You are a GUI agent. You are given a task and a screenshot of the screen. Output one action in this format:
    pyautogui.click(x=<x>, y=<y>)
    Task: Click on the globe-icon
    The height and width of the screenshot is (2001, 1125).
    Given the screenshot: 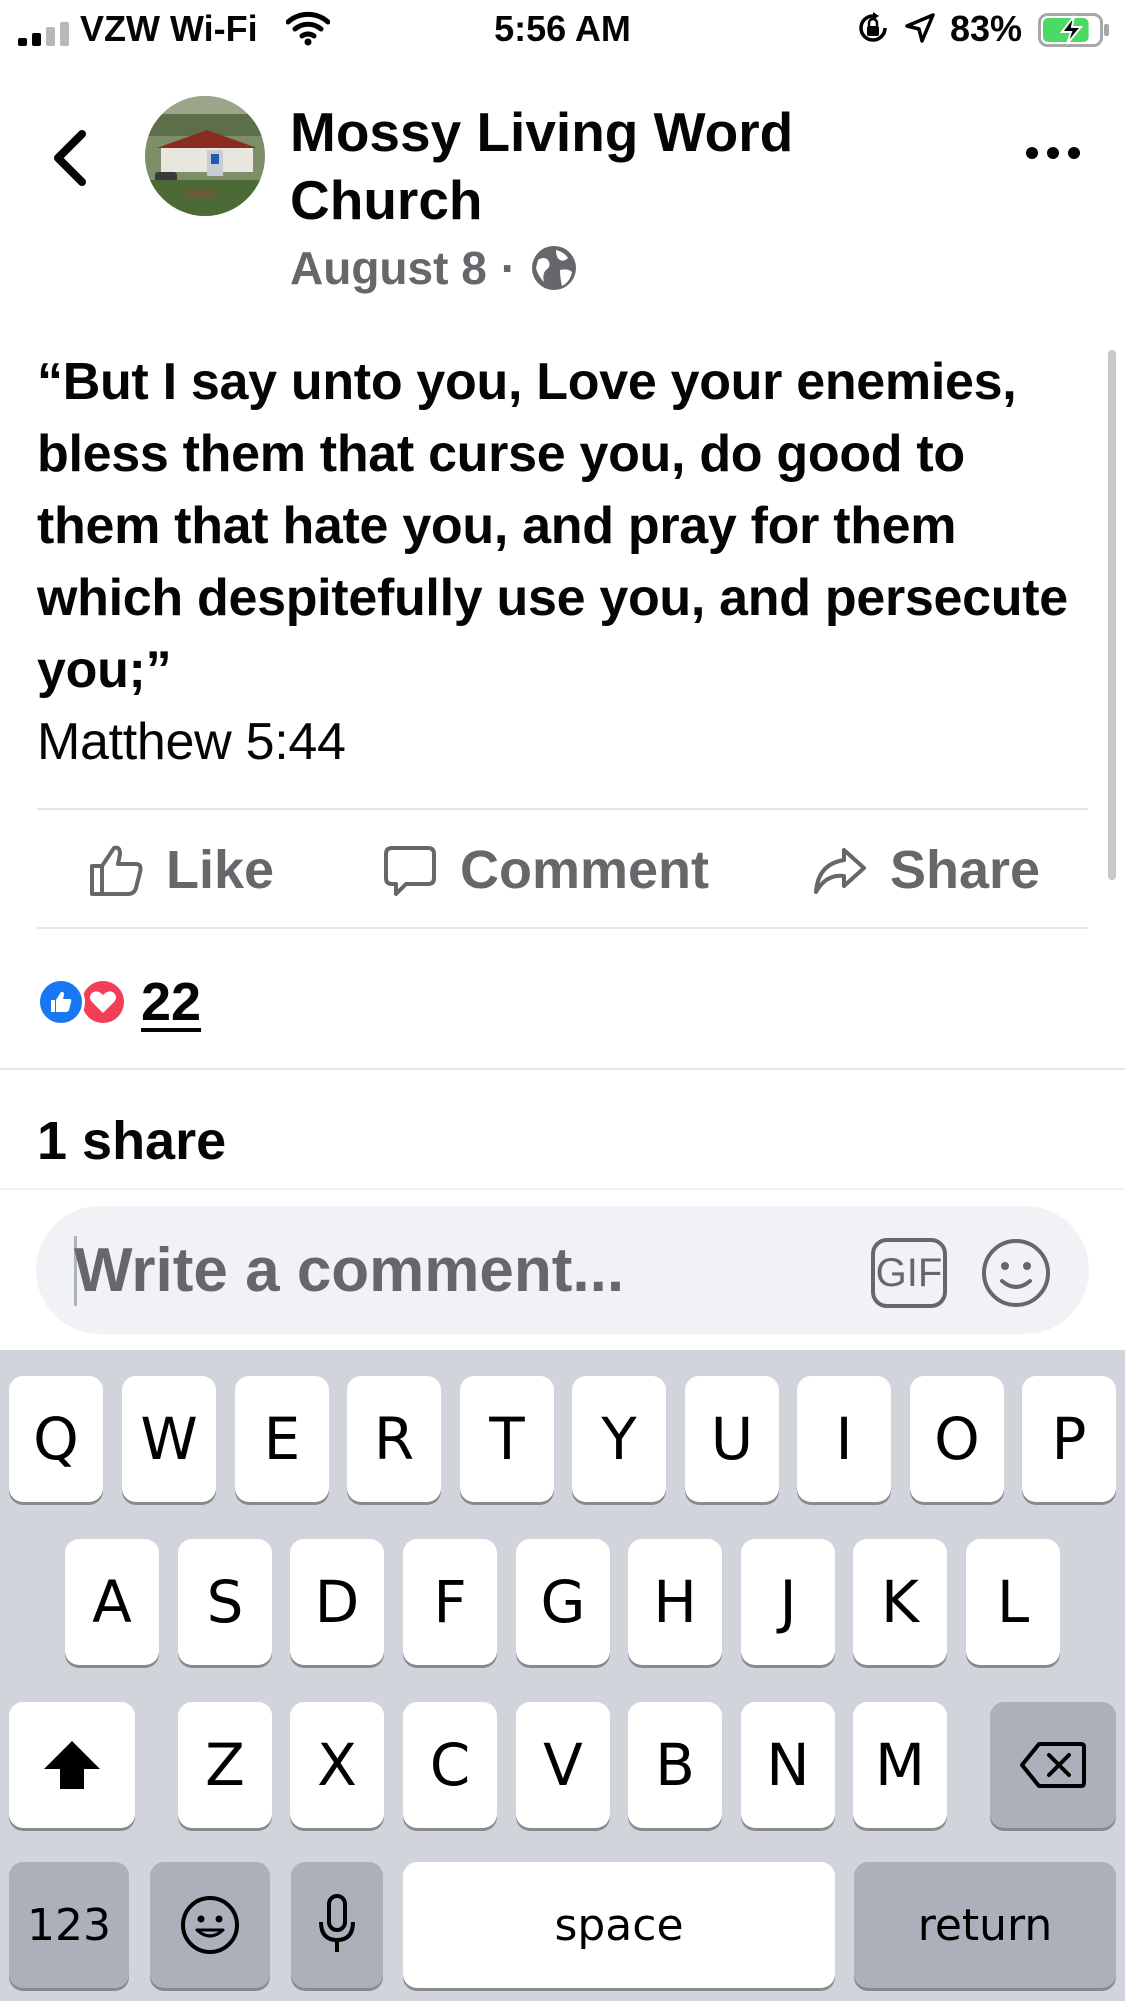 What is the action you would take?
    pyautogui.click(x=554, y=268)
    